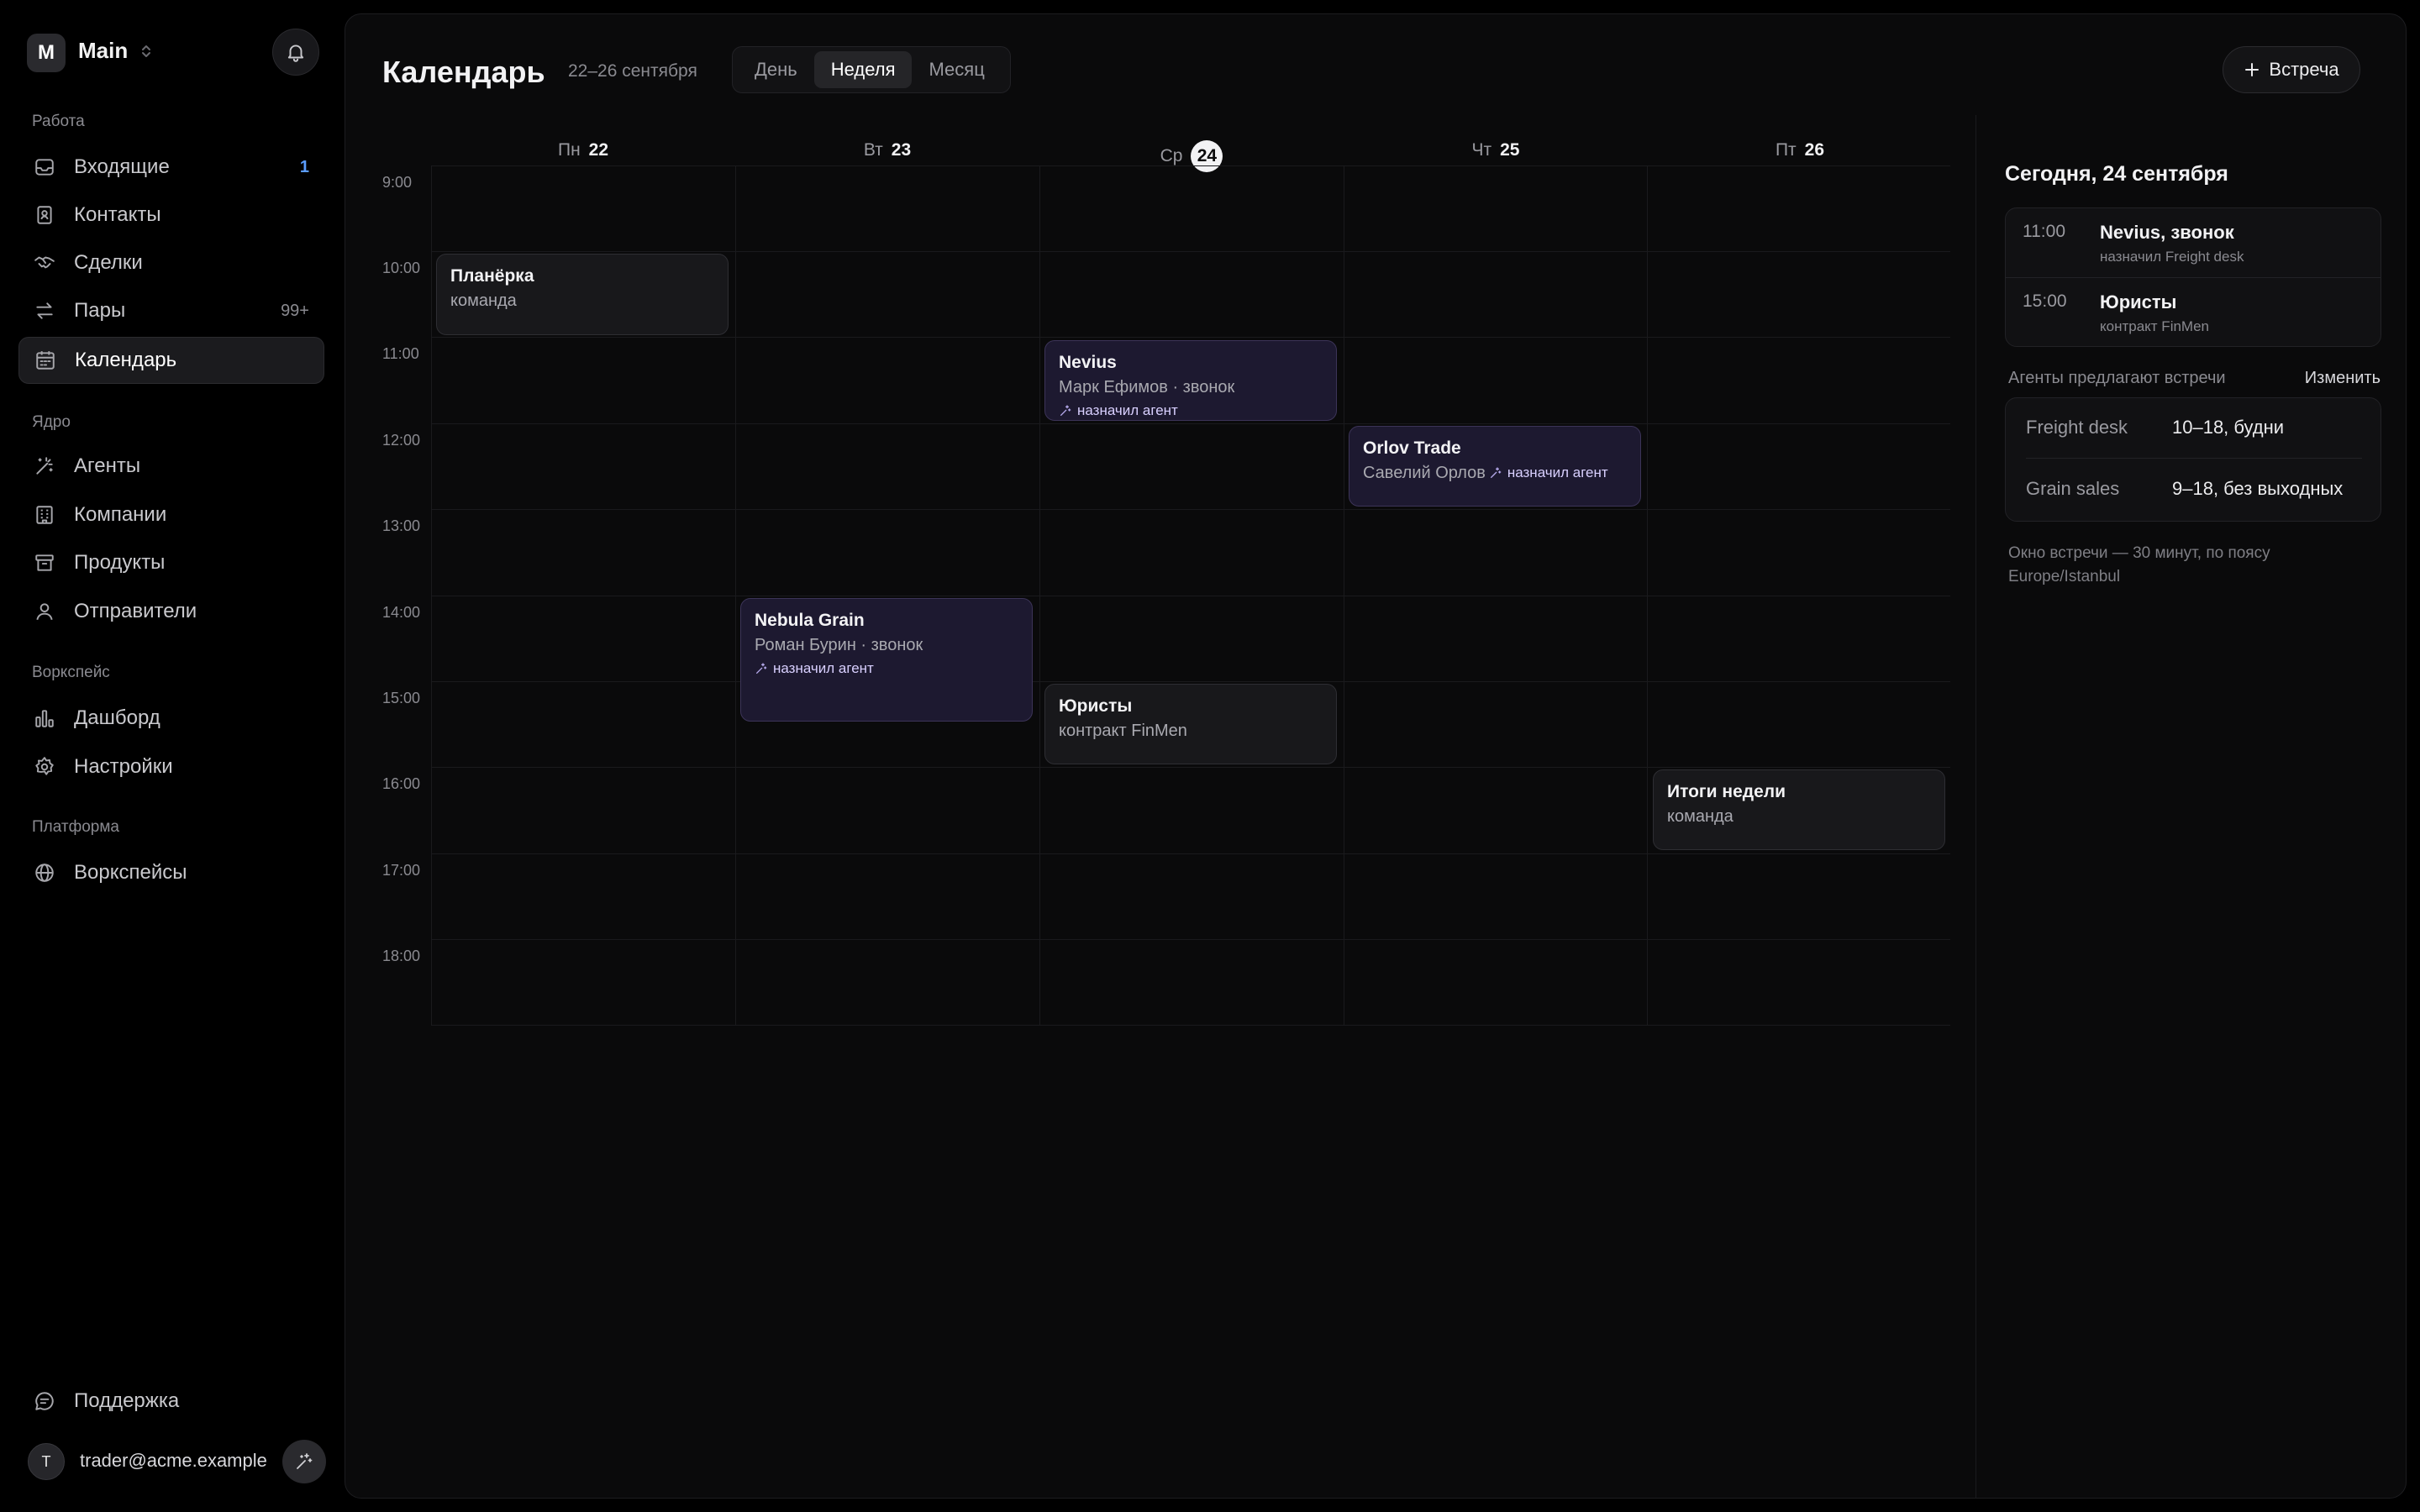  Describe the element at coordinates (1127, 410) in the screenshot. I see `agent-tag-label: назначил агент` at that location.